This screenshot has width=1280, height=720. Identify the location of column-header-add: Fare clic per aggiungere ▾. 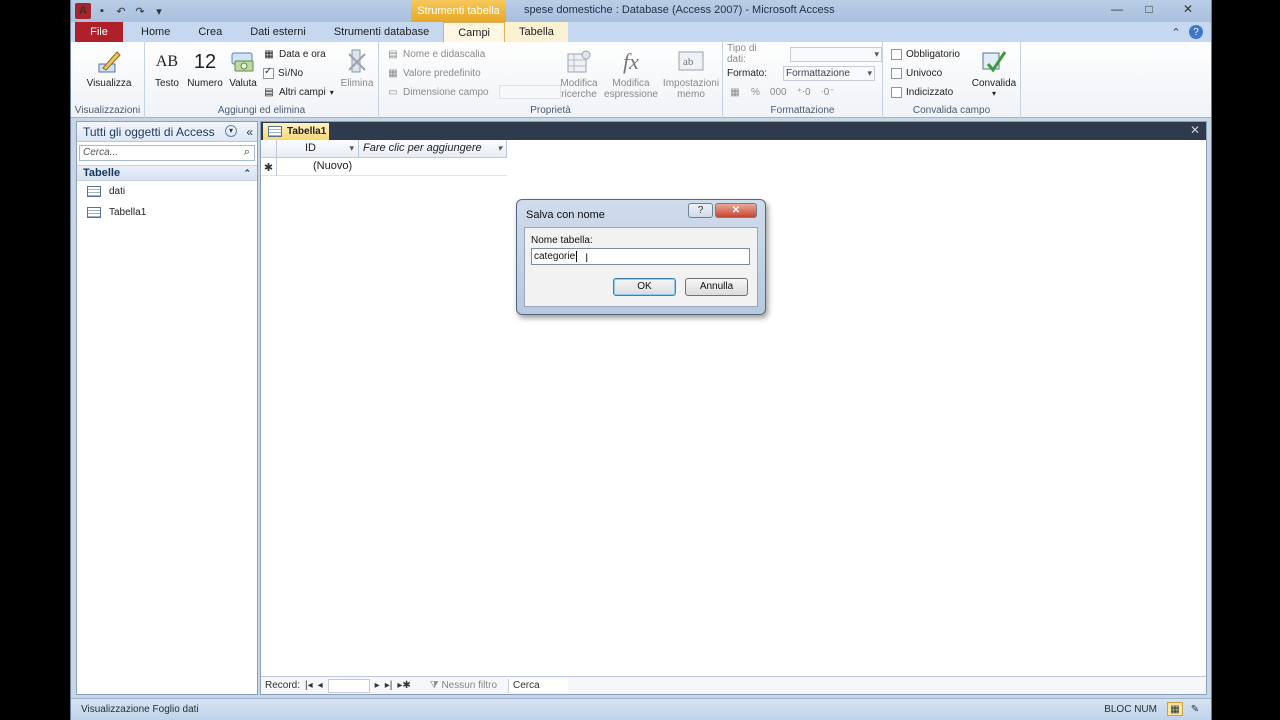
(433, 148).